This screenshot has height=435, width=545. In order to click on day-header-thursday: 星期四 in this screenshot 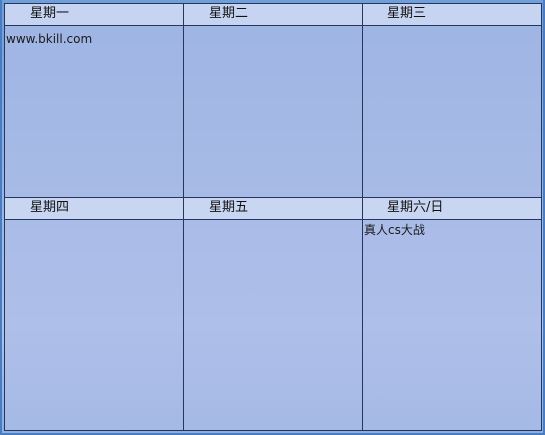, I will do `click(94, 209)`.